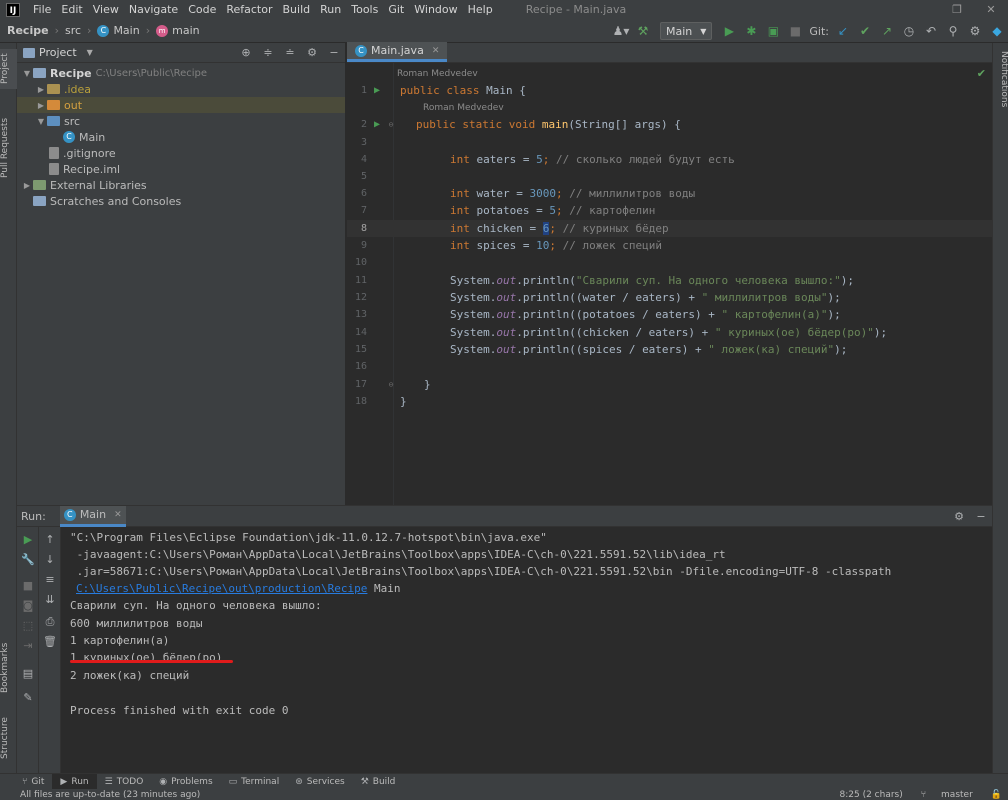 The width and height of the screenshot is (1008, 800). I want to click on lock-icon: 🔓, so click(996, 795).